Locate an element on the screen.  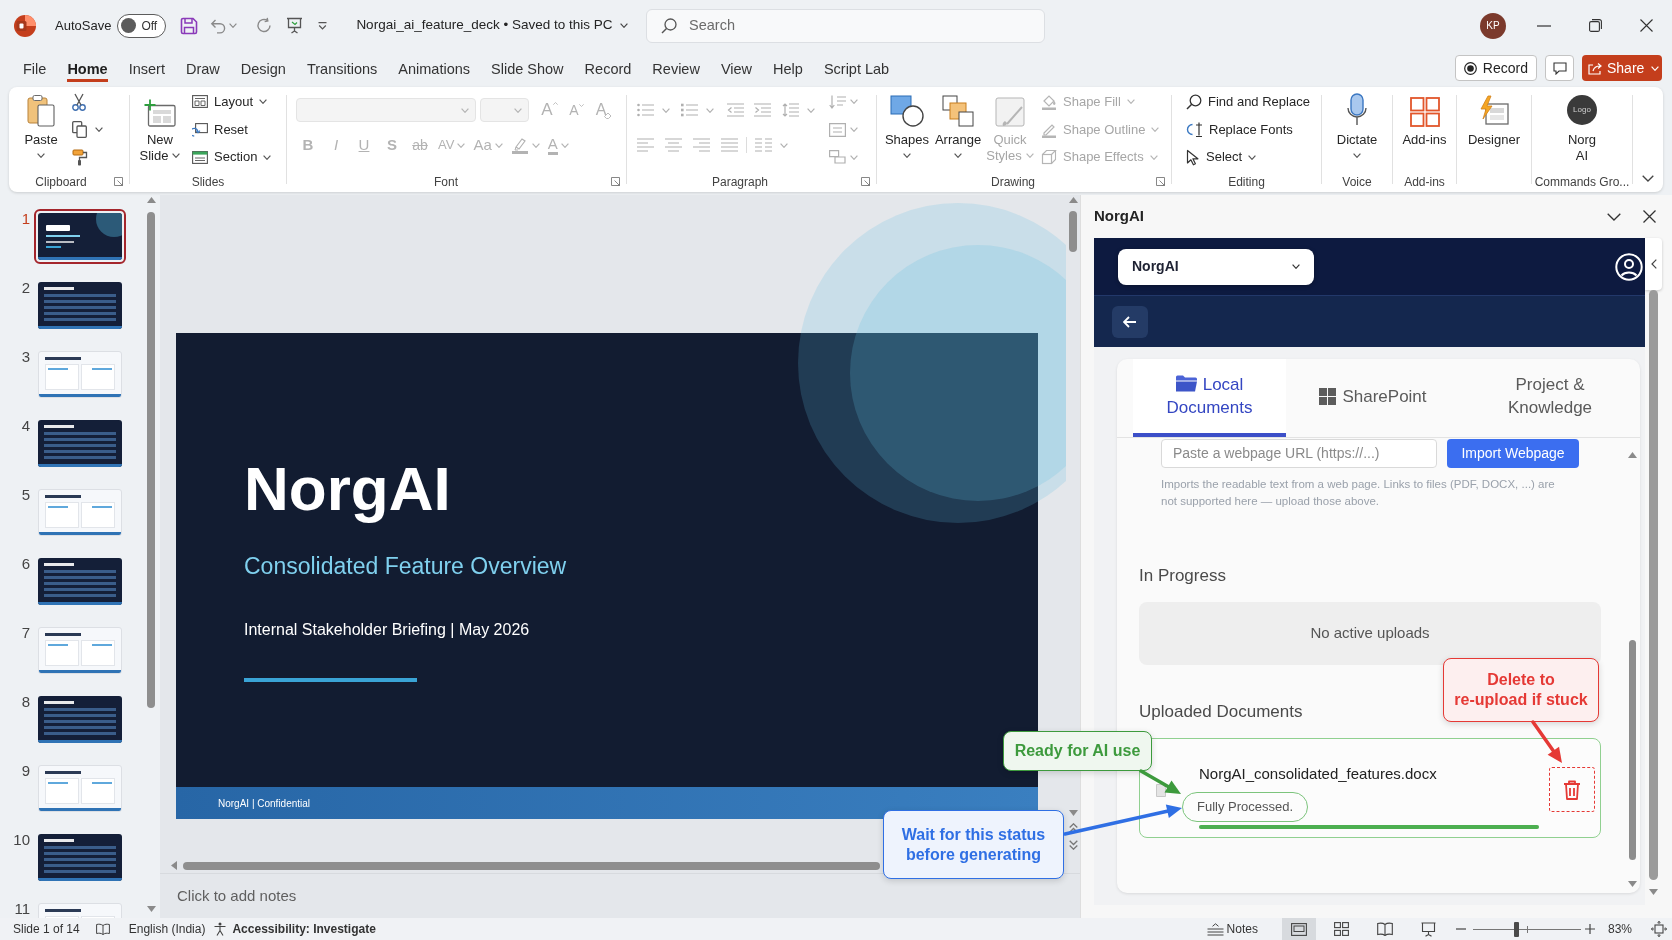
customize-toolbar-icon is located at coordinates (323, 25).